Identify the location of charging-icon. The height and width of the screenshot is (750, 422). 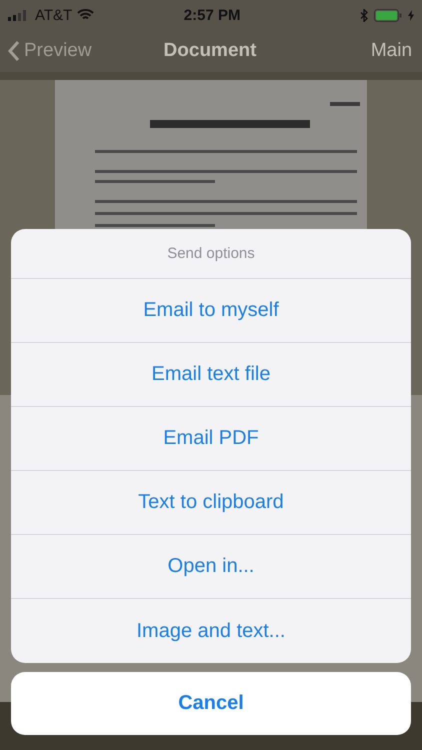
(411, 15).